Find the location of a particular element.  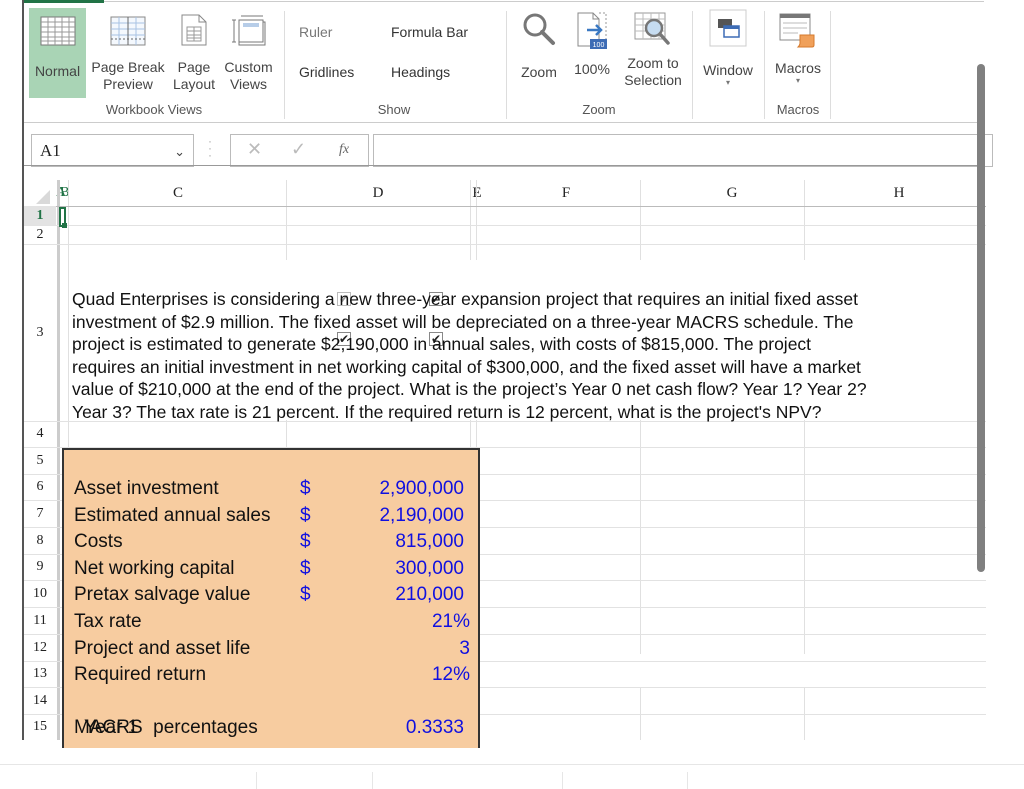

workbook-views-group-label: Workbook Views is located at coordinates (154, 109).